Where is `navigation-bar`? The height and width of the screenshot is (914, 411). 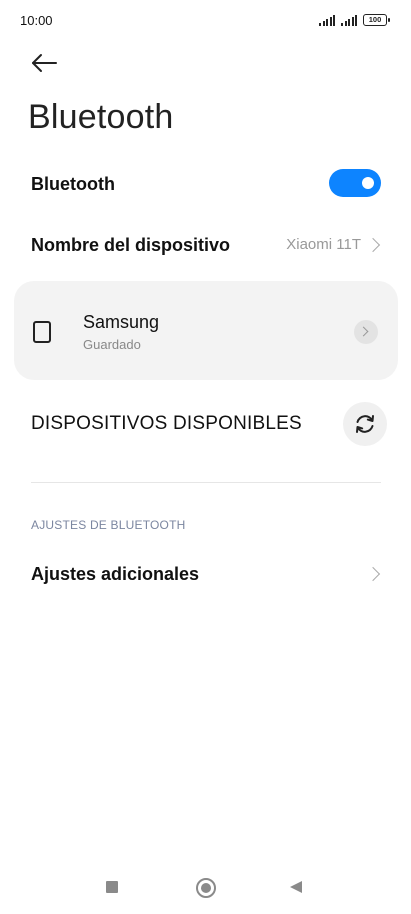
navigation-bar is located at coordinates (205, 887).